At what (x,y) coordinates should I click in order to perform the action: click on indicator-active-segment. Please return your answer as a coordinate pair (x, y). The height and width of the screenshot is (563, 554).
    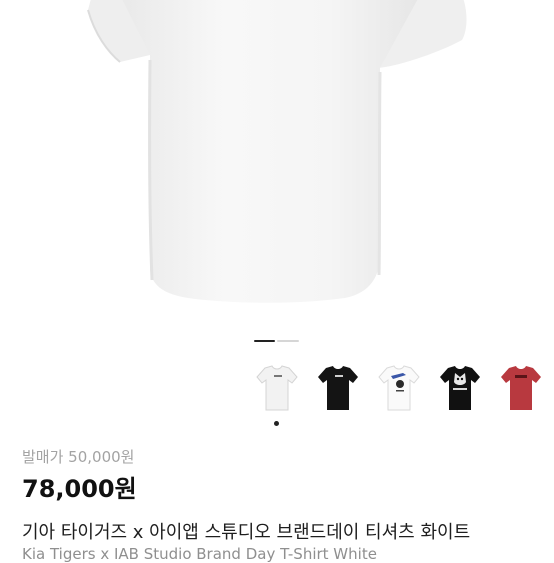
    Looking at the image, I should click on (264, 341).